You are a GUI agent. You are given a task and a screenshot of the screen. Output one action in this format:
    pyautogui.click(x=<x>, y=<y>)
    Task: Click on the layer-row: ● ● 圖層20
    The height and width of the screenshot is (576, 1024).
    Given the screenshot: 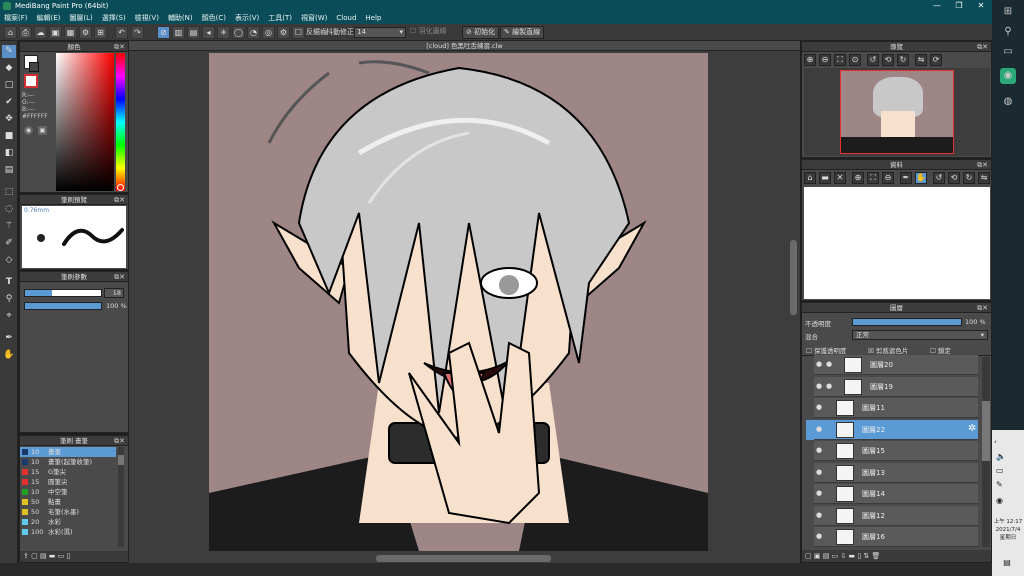 What is the action you would take?
    pyautogui.click(x=896, y=365)
    